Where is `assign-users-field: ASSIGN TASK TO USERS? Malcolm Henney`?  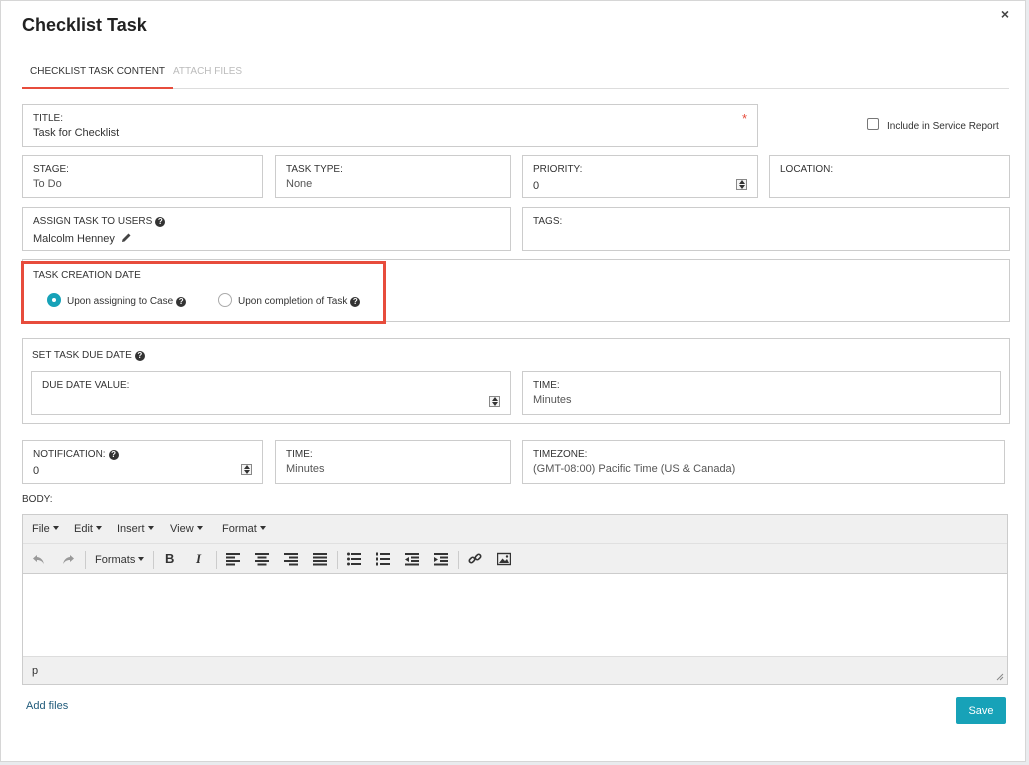 assign-users-field: ASSIGN TASK TO USERS? Malcolm Henney is located at coordinates (266, 229).